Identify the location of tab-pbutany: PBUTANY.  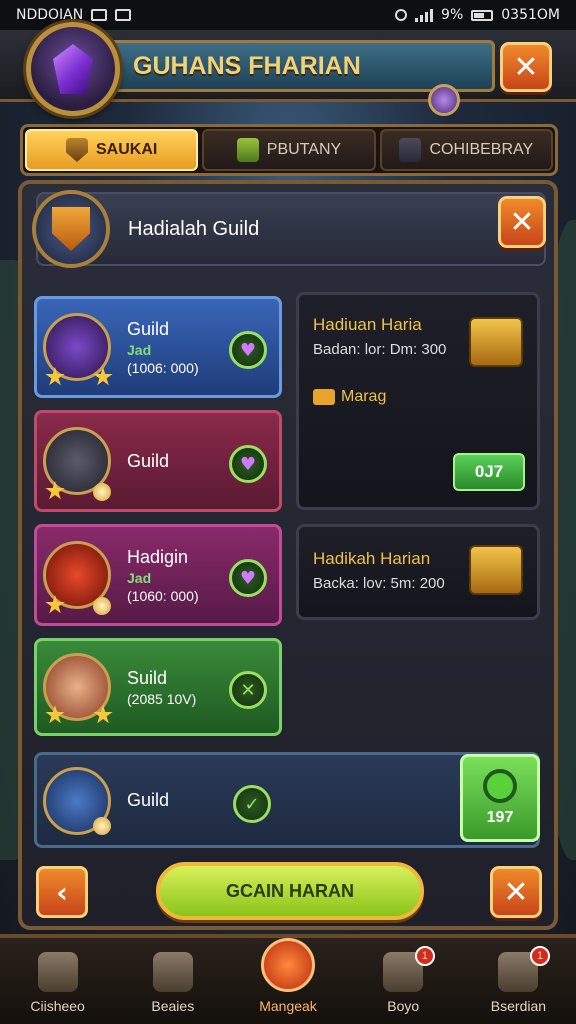
(289, 150).